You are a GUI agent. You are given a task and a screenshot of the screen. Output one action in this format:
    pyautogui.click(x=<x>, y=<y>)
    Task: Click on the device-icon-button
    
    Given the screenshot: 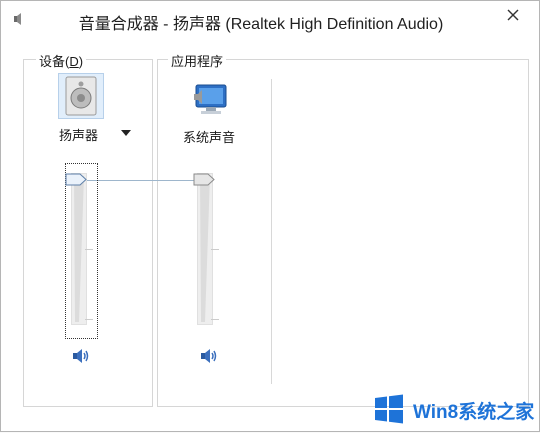 What is the action you would take?
    pyautogui.click(x=81, y=96)
    